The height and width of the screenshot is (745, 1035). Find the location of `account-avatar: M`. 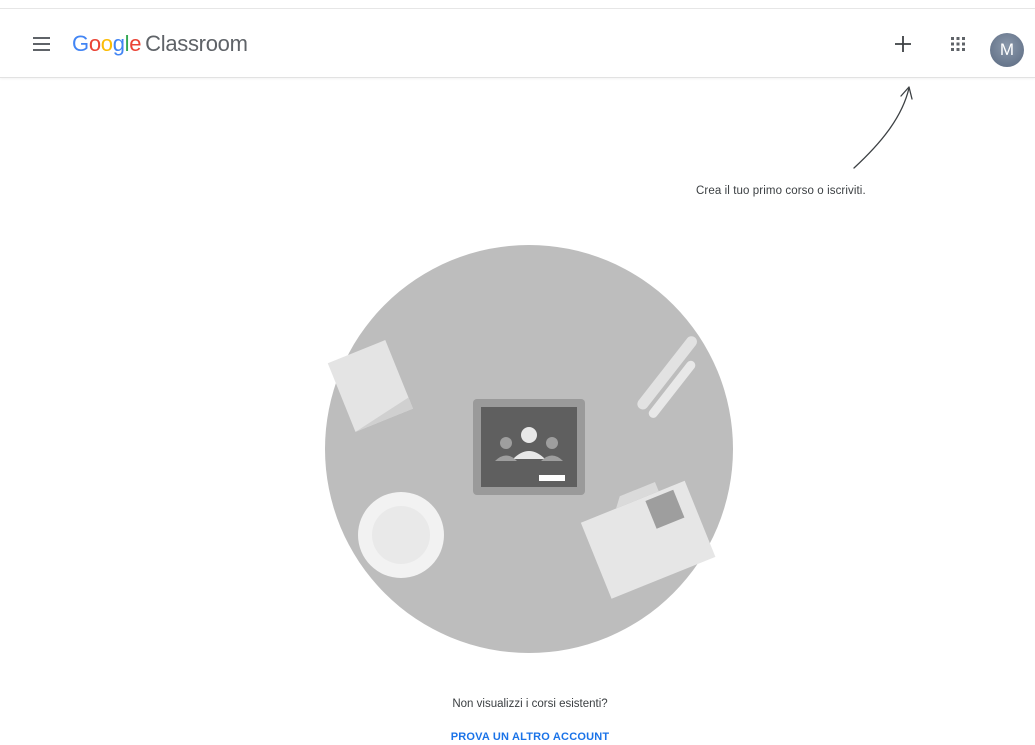

account-avatar: M is located at coordinates (1007, 50).